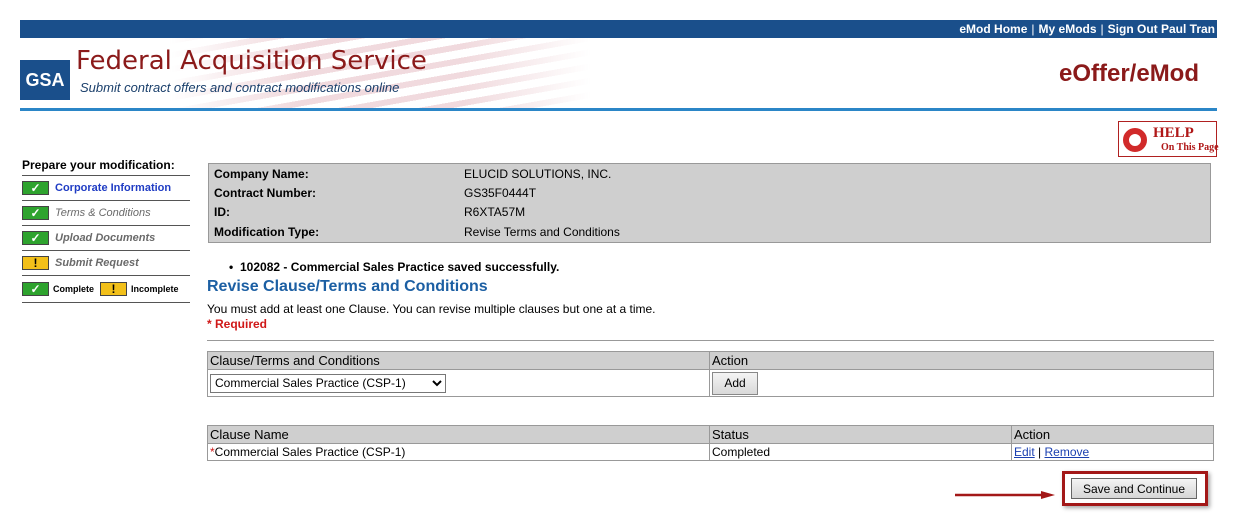 Image resolution: width=1236 pixels, height=524 pixels. What do you see at coordinates (1066, 452) in the screenshot?
I see `remove-link: Remove` at bounding box center [1066, 452].